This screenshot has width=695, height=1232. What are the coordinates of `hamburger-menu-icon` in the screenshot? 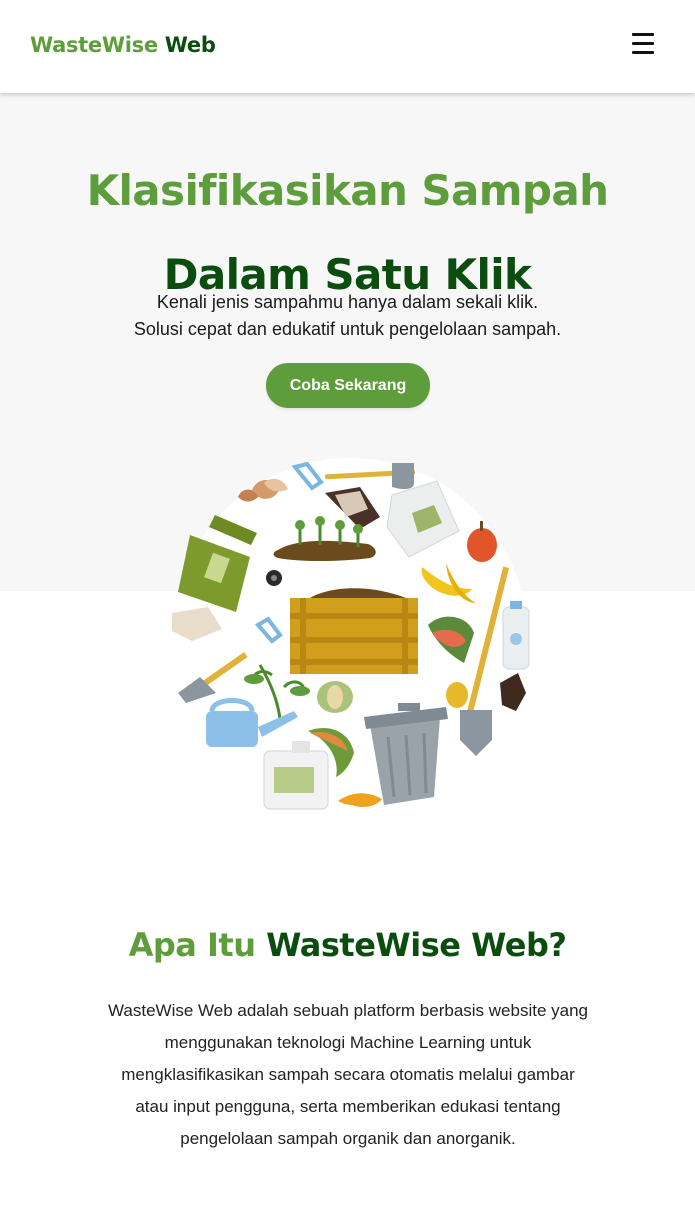 It's located at (644, 47).